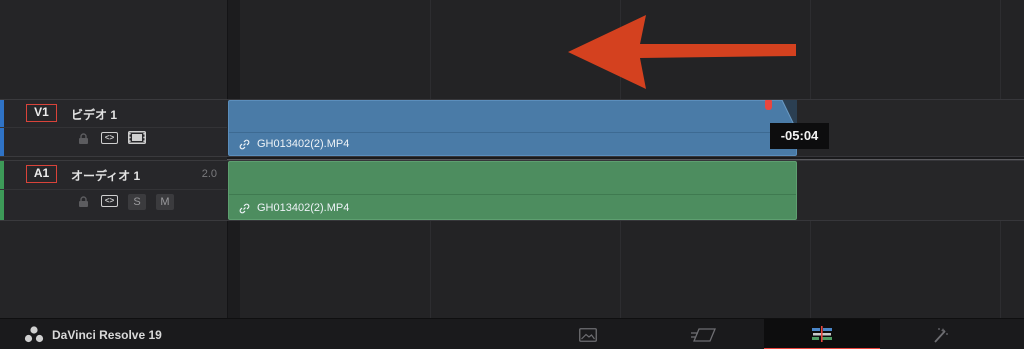 This screenshot has height=349, width=1024. I want to click on brand: DaVinci Resolve 19, so click(93, 334).